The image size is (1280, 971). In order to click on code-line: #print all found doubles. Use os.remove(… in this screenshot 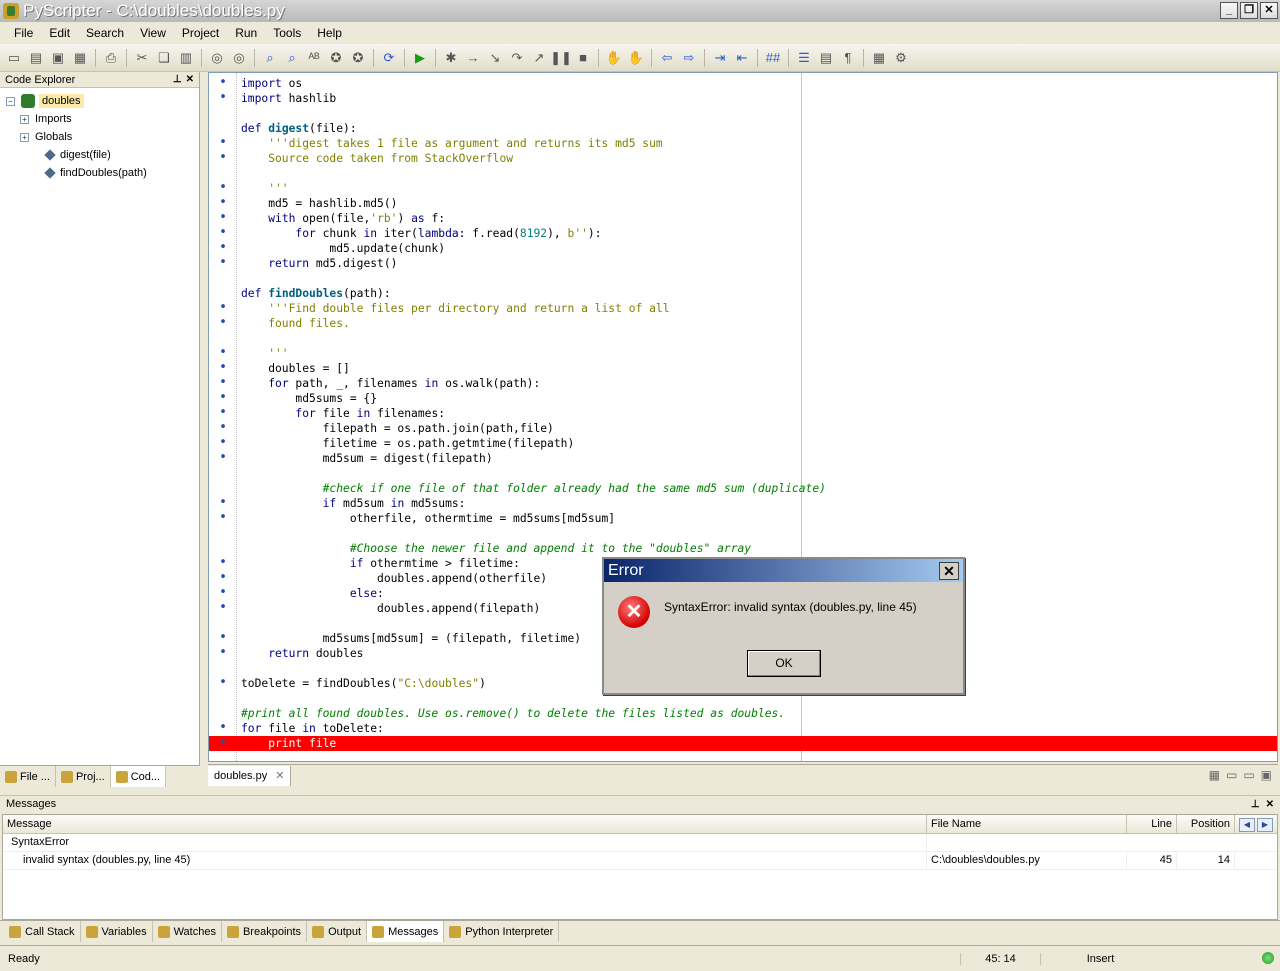, I will do `click(743, 713)`.